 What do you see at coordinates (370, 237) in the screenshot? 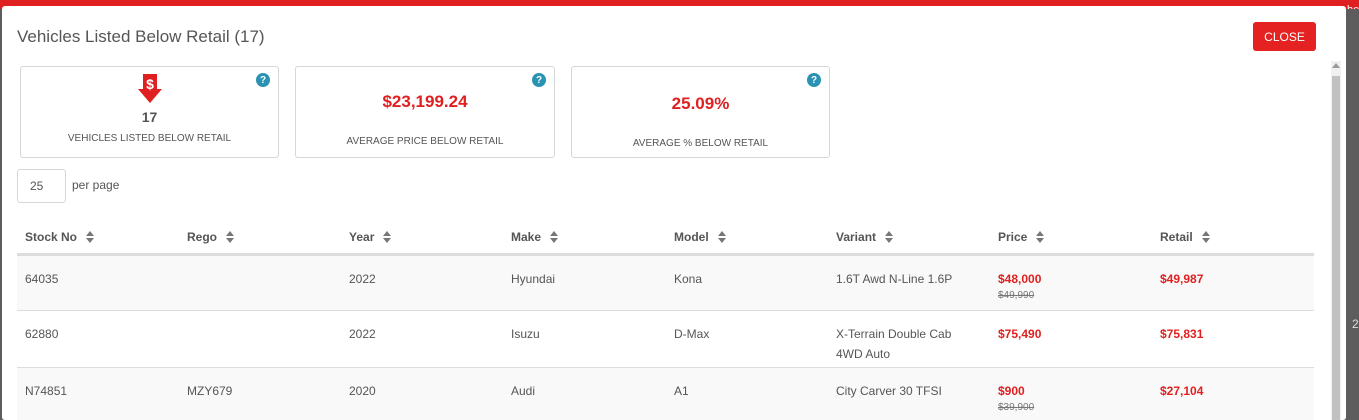
I see `column-header-year: Year` at bounding box center [370, 237].